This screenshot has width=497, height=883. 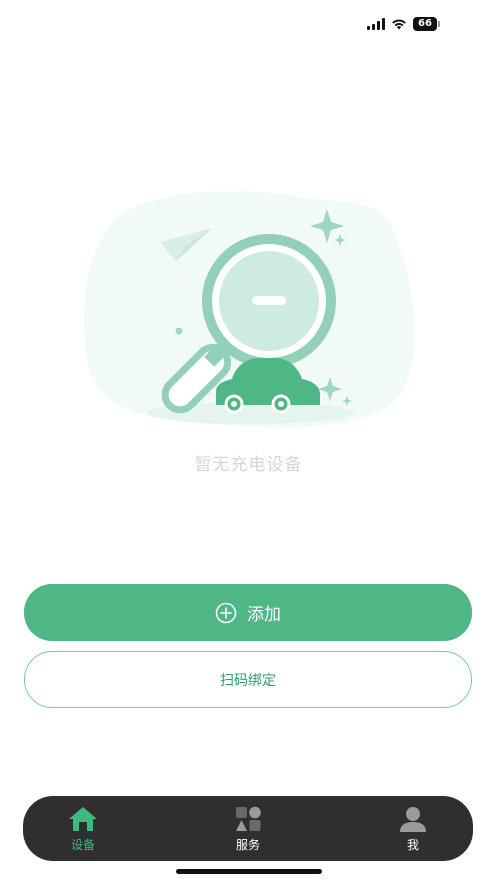 I want to click on tab-profile: 我, so click(x=413, y=828).